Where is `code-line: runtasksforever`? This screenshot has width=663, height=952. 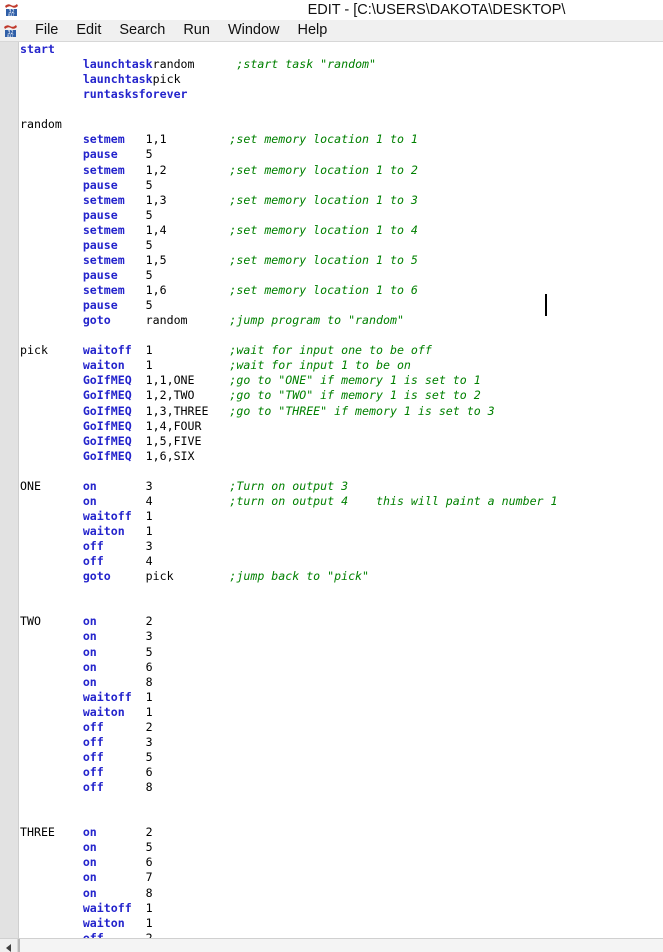
code-line: runtasksforever is located at coordinates (341, 94).